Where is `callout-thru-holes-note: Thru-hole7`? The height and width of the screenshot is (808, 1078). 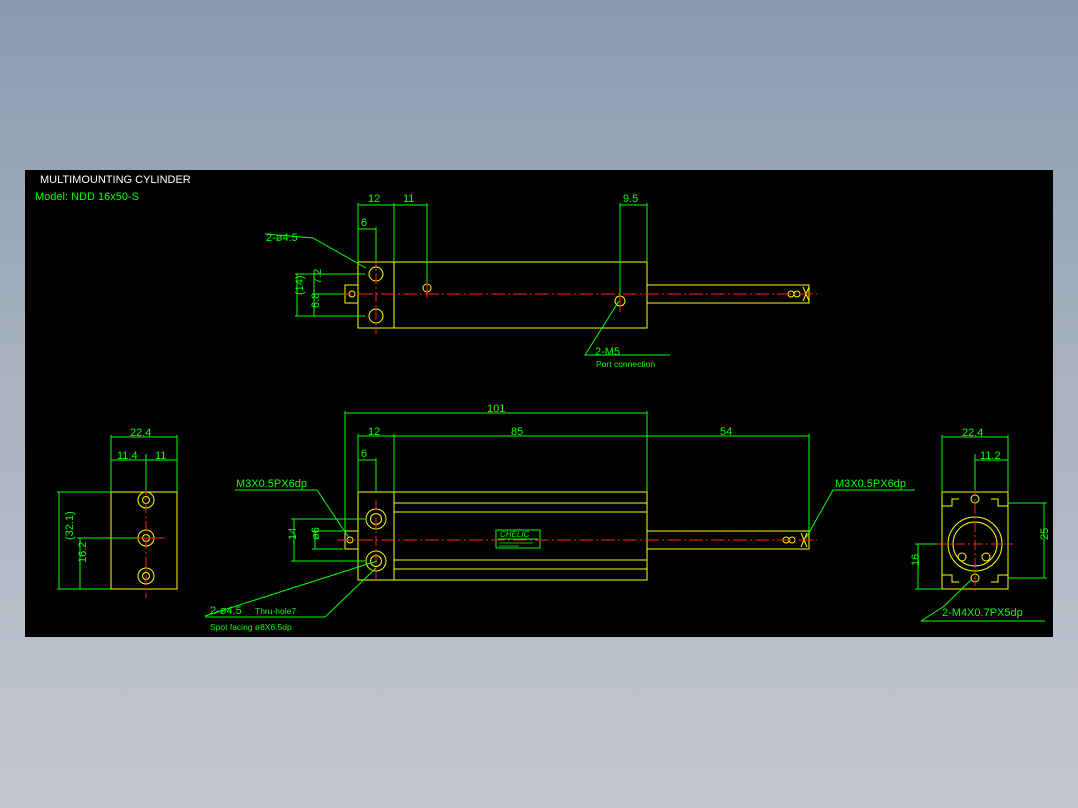 callout-thru-holes-note: Thru-hole7 is located at coordinates (275, 611).